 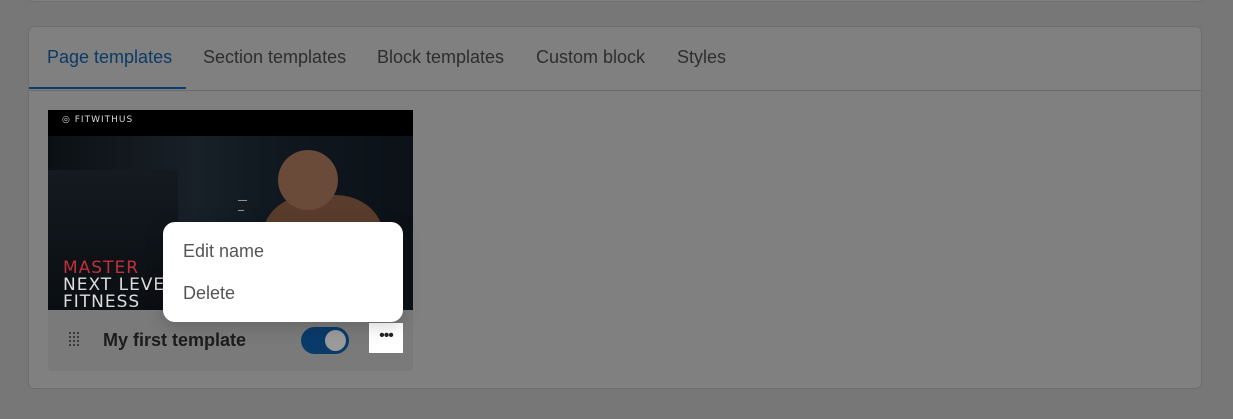 What do you see at coordinates (335, 340) in the screenshot?
I see `toggle-knob` at bounding box center [335, 340].